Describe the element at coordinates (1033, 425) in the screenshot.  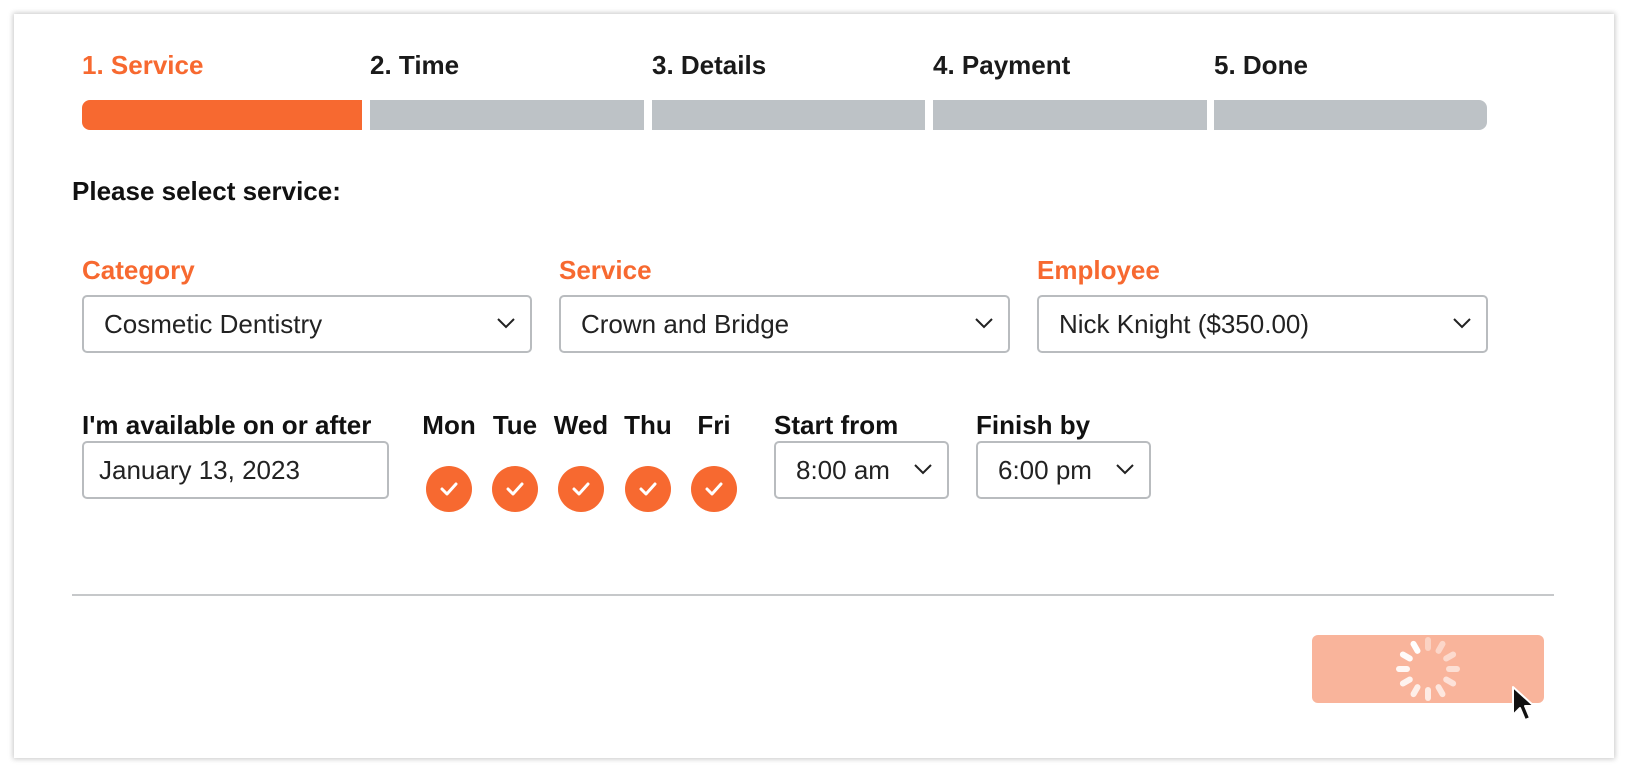
I see `finish-by-label: Finish by` at that location.